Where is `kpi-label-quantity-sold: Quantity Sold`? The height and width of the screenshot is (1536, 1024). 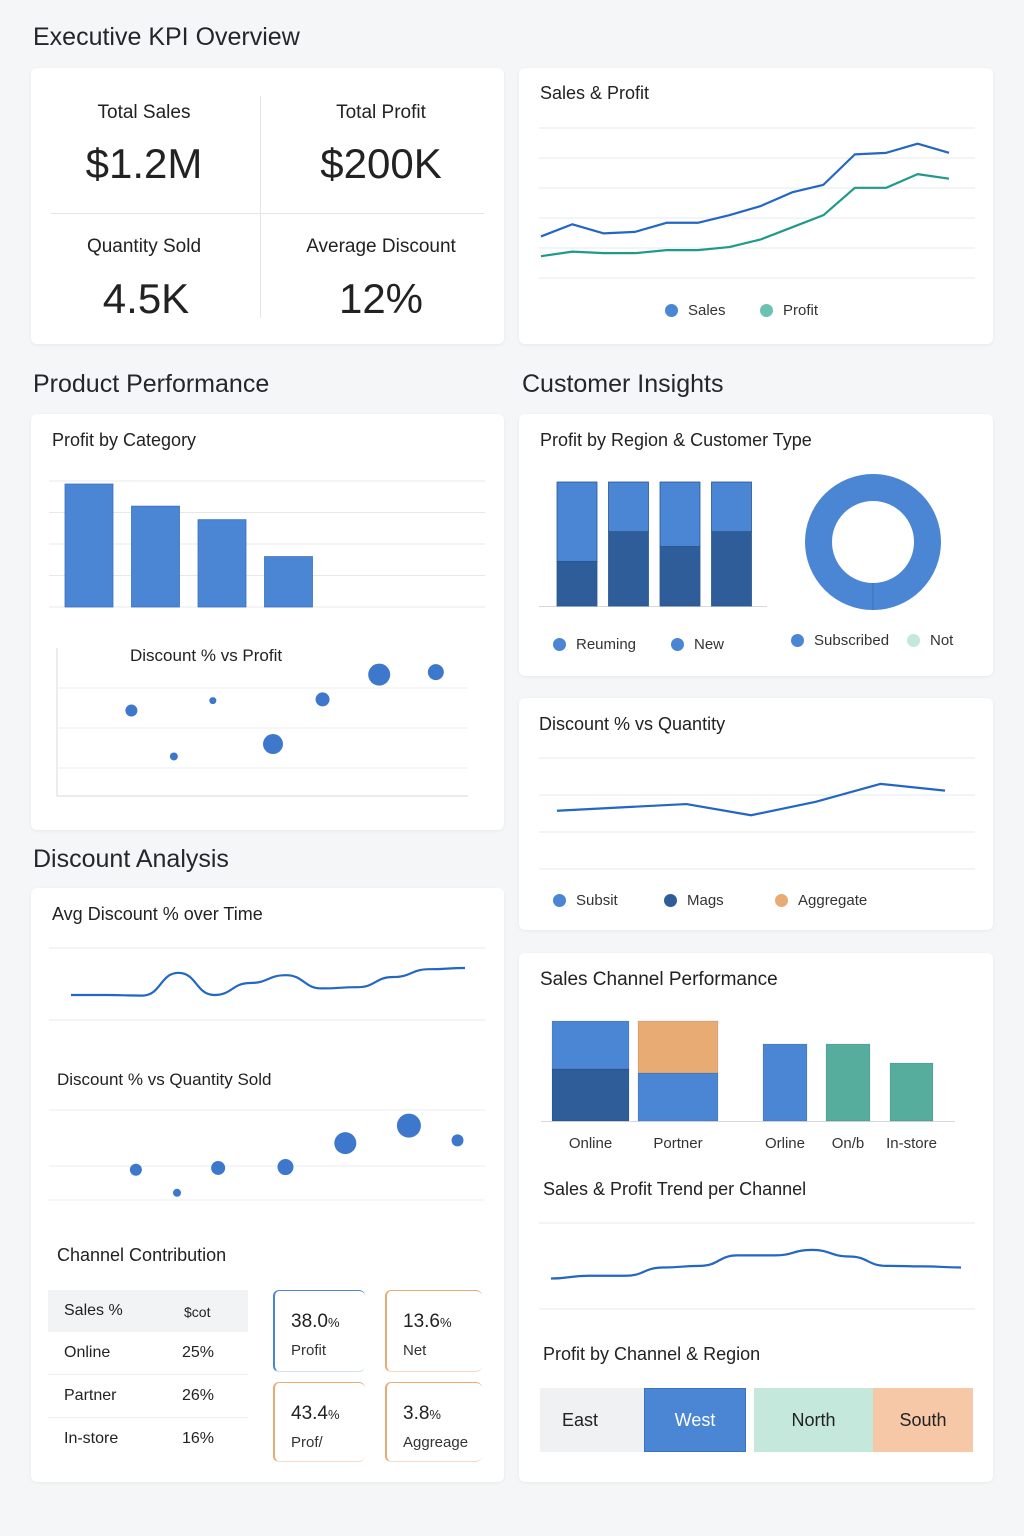
kpi-label-quantity-sold: Quantity Sold is located at coordinates (144, 246).